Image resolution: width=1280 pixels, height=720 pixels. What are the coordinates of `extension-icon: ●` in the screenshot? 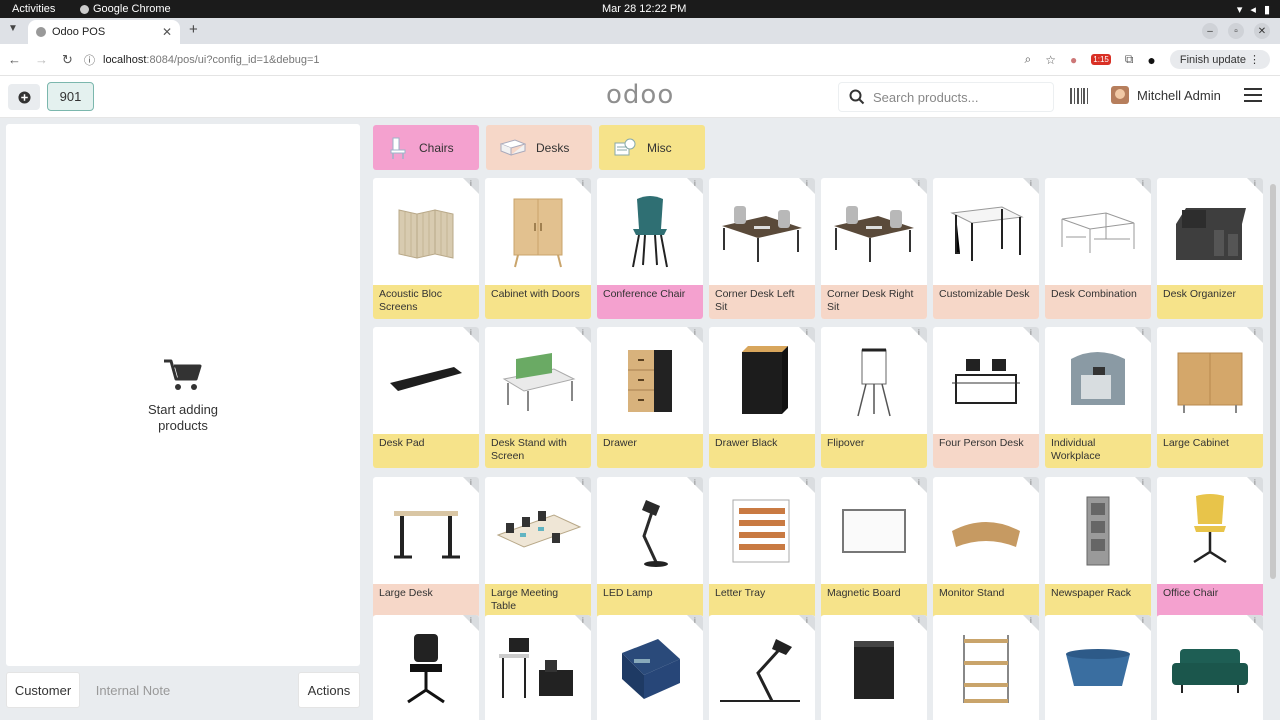 It's located at (1073, 60).